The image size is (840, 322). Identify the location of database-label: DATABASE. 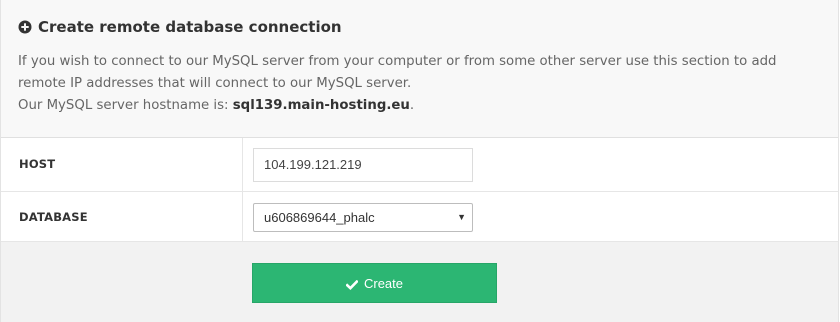
(53, 217).